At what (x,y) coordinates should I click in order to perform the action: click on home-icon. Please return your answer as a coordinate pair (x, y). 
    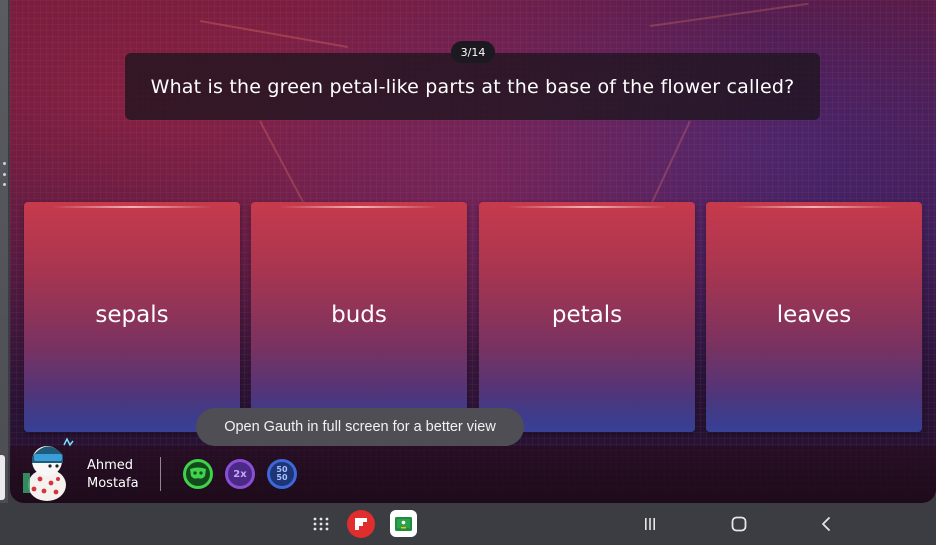
    Looking at the image, I should click on (739, 524).